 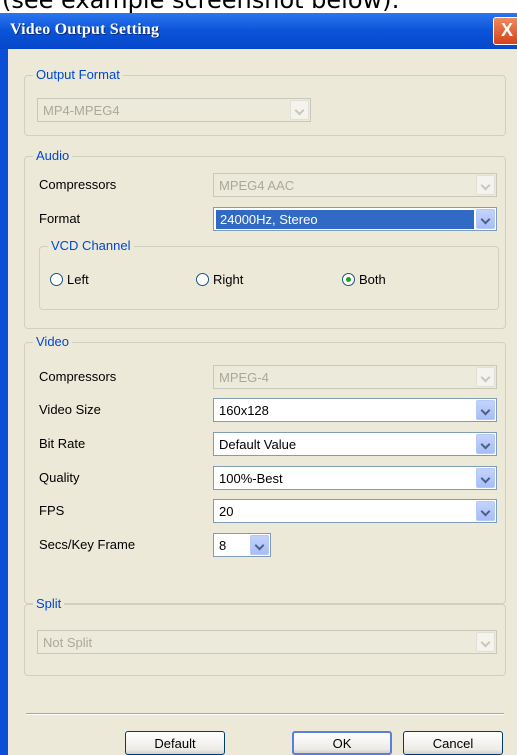 I want to click on caption-text: (see example screenshot below):, so click(x=201, y=7).